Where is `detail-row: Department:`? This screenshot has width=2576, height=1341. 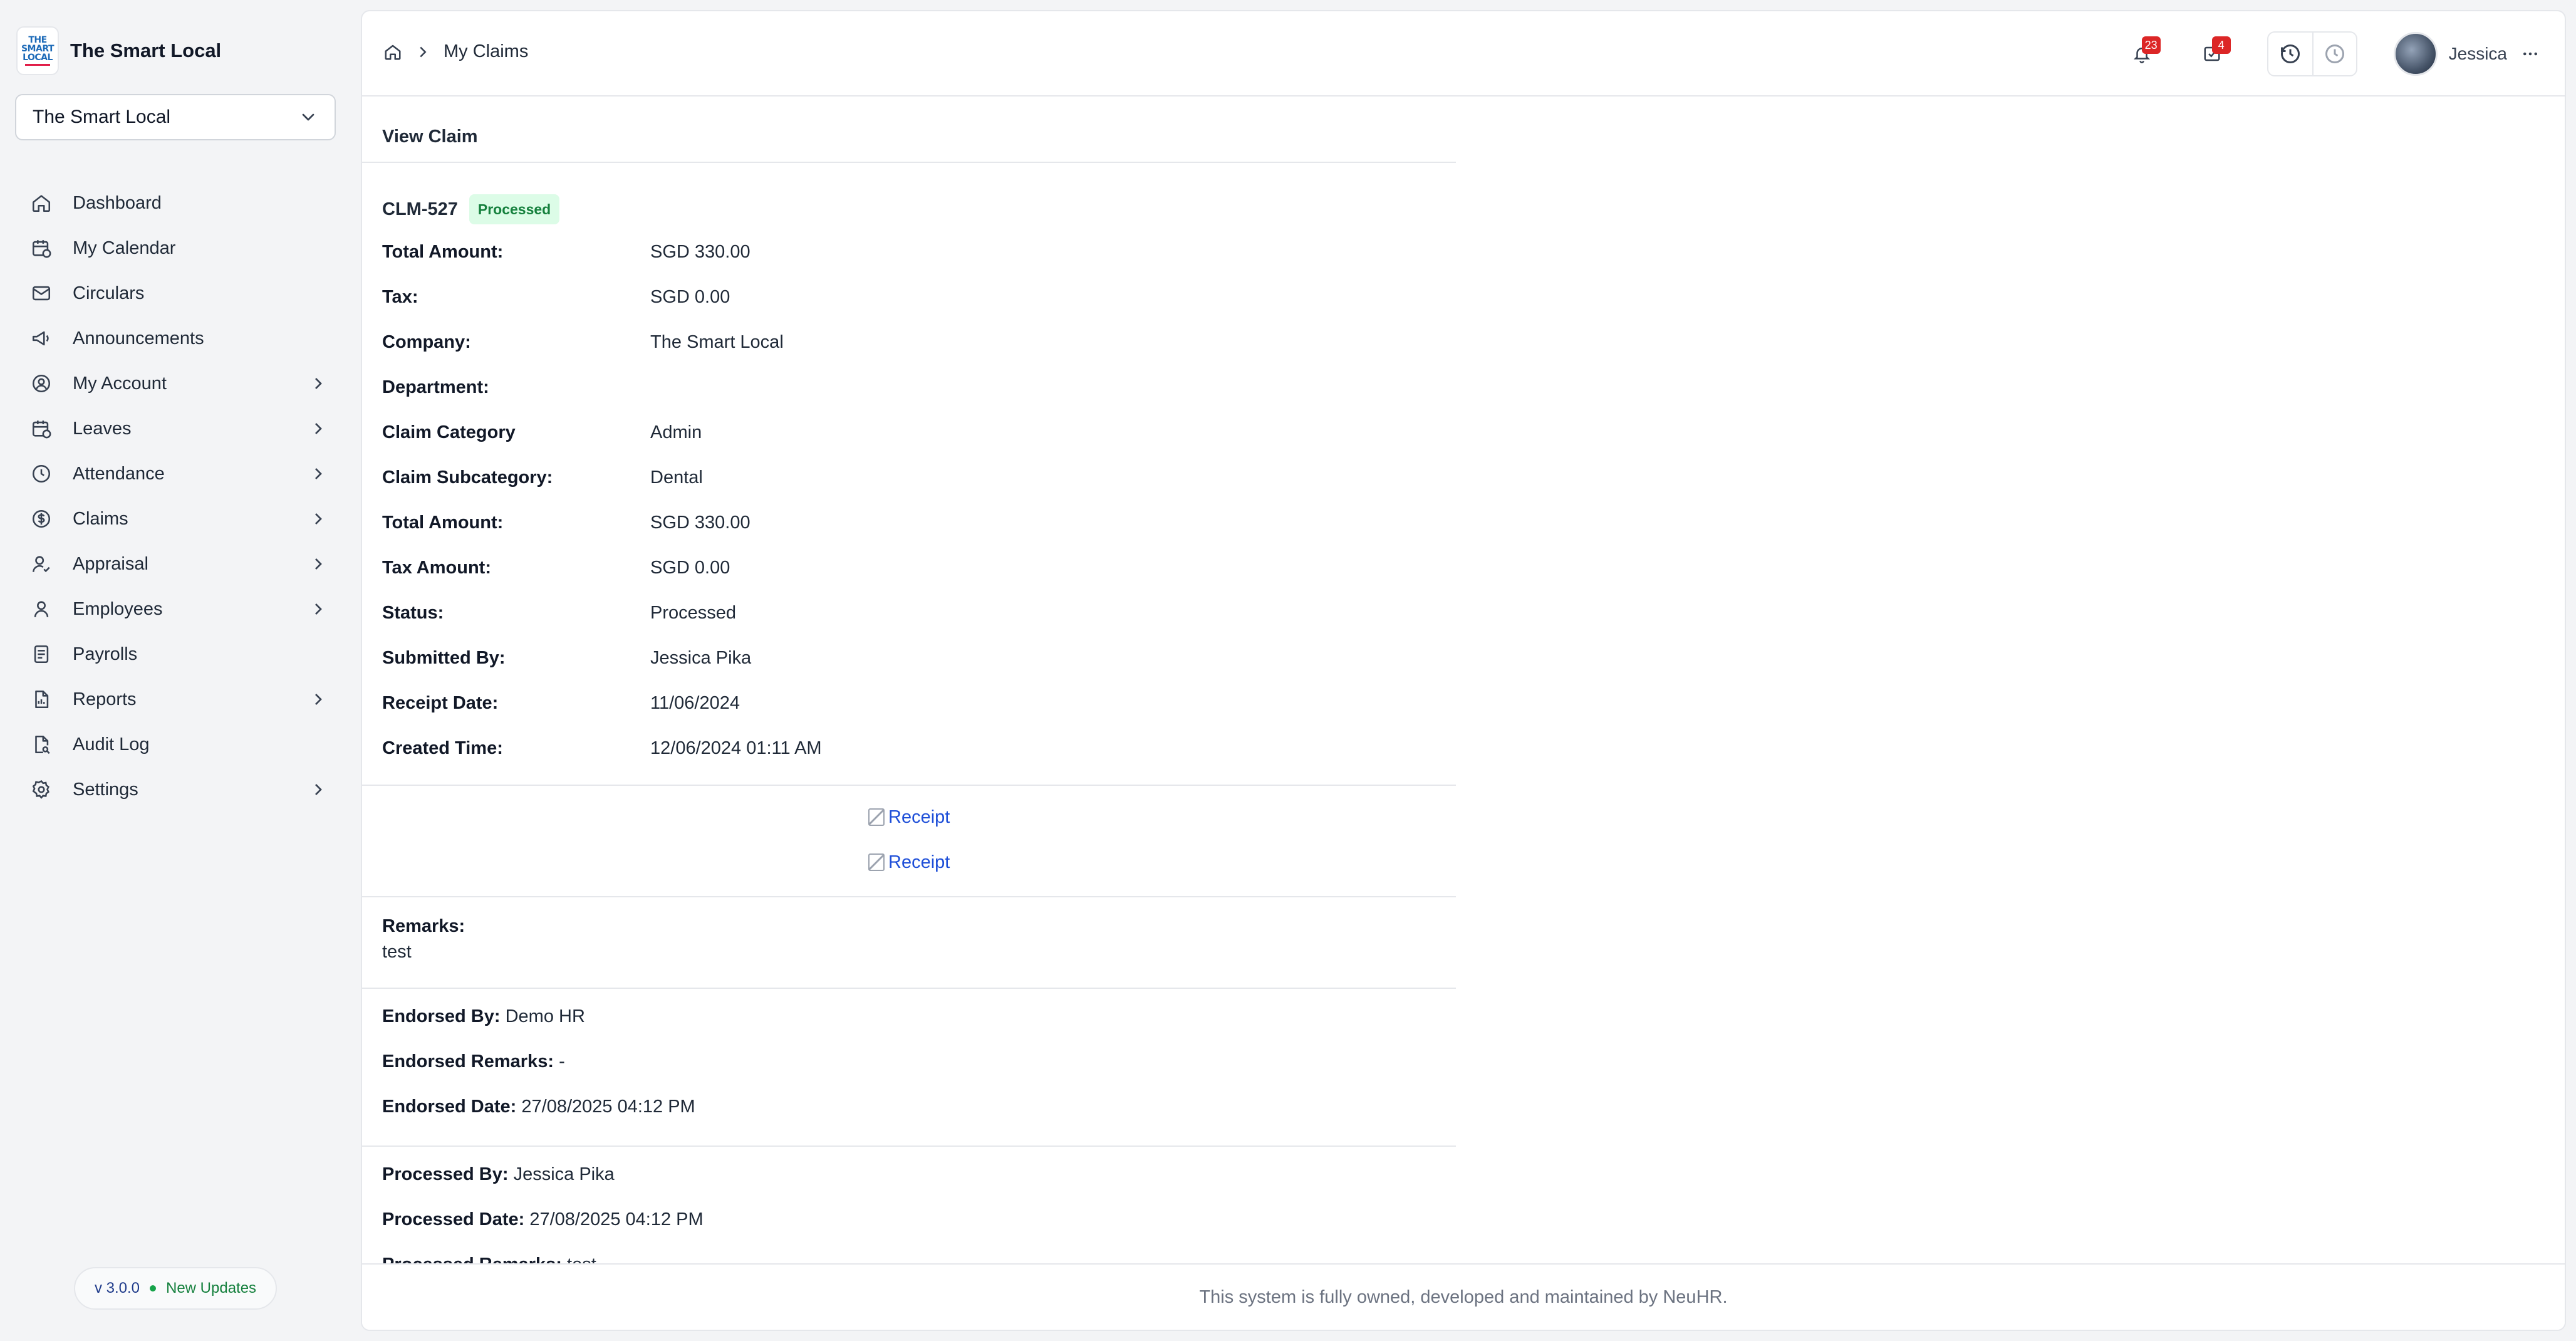
detail-row: Department: is located at coordinates (602, 399).